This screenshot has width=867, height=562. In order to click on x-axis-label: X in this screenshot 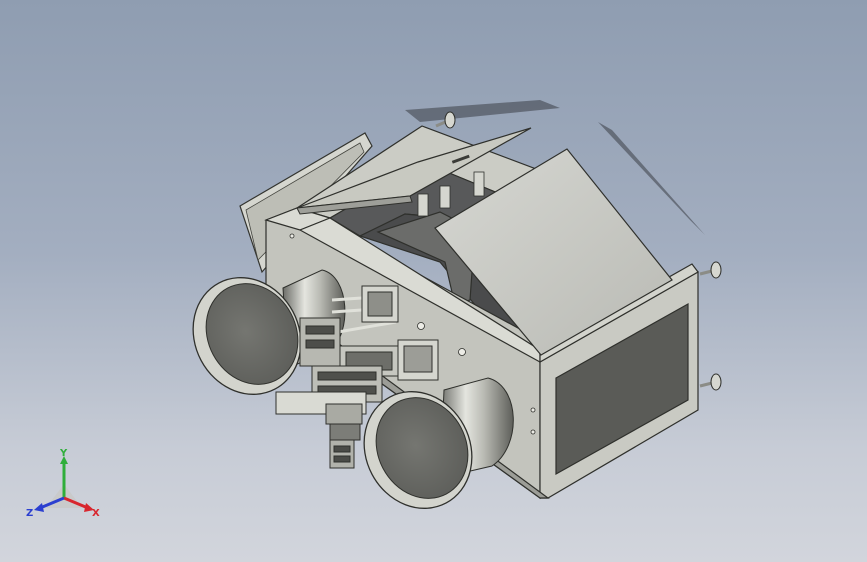, I will do `click(96, 513)`.